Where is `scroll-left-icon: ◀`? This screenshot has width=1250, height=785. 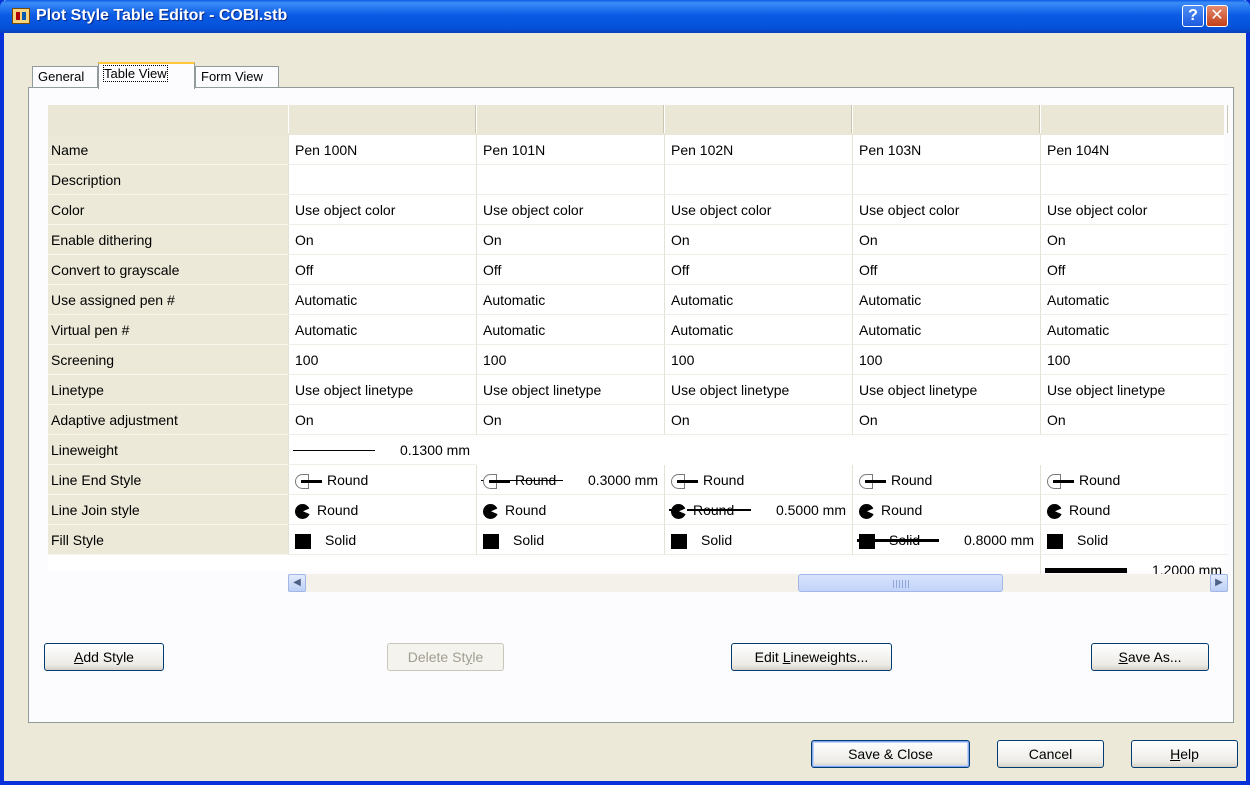
scroll-left-icon: ◀ is located at coordinates (297, 583).